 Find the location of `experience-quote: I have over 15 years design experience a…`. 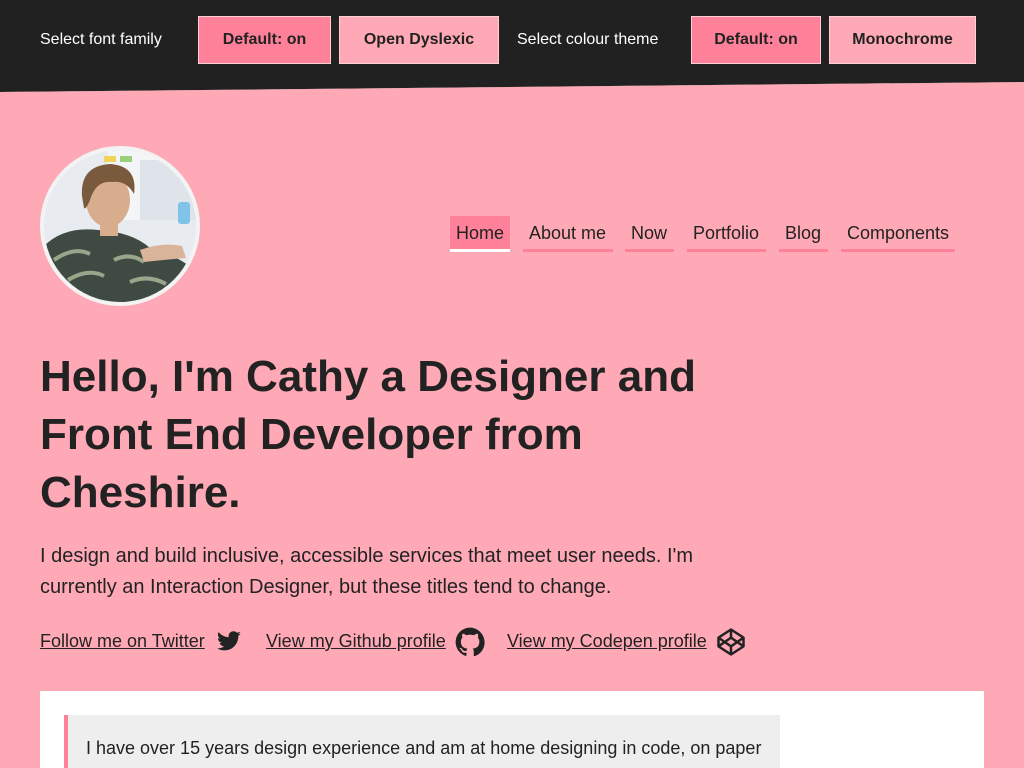

experience-quote: I have over 15 years design experience a… is located at coordinates (422, 741).